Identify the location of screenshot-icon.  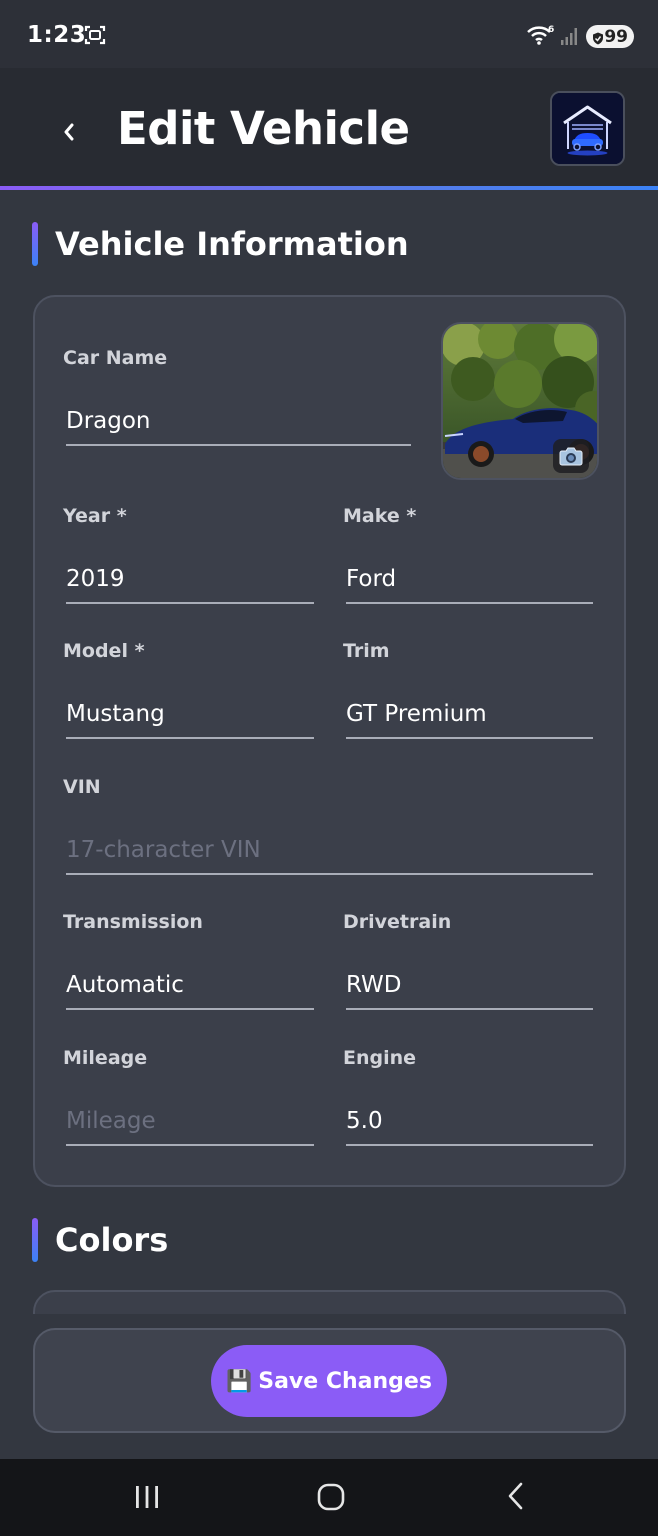
(95, 37).